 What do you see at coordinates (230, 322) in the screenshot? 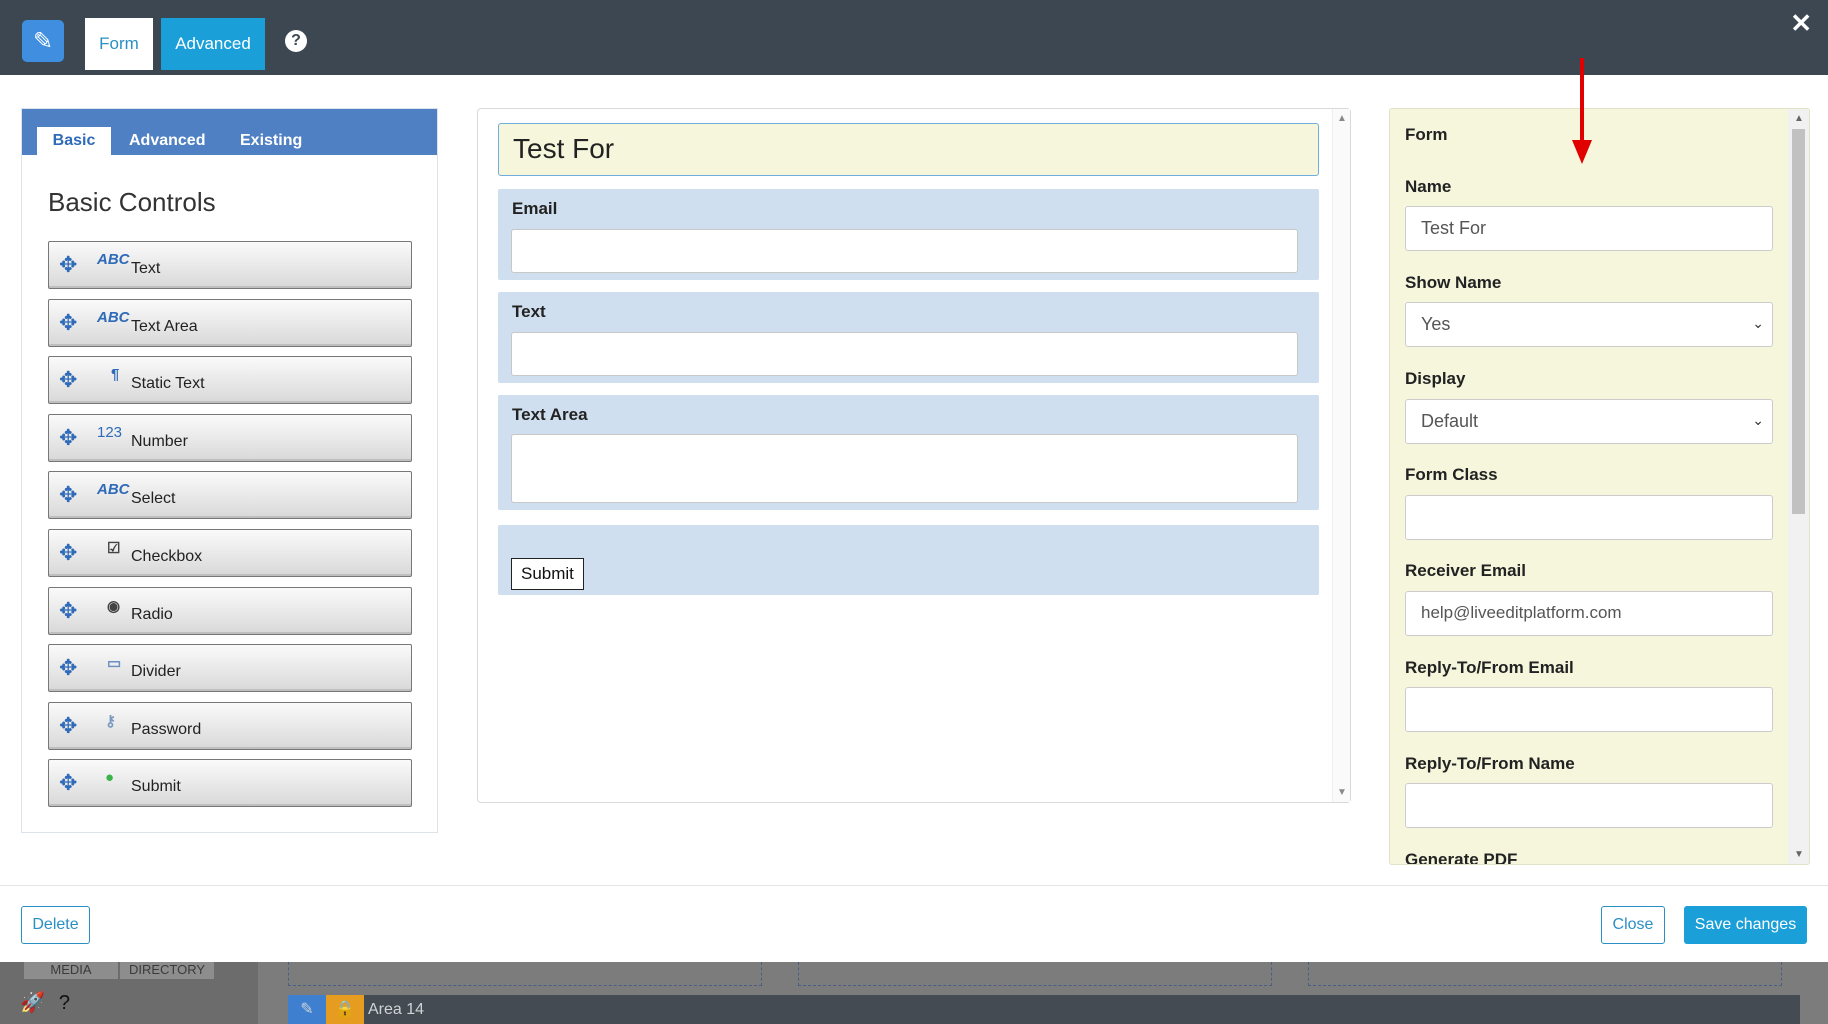
I see `control-text-area: ✥ ABC Text Area` at bounding box center [230, 322].